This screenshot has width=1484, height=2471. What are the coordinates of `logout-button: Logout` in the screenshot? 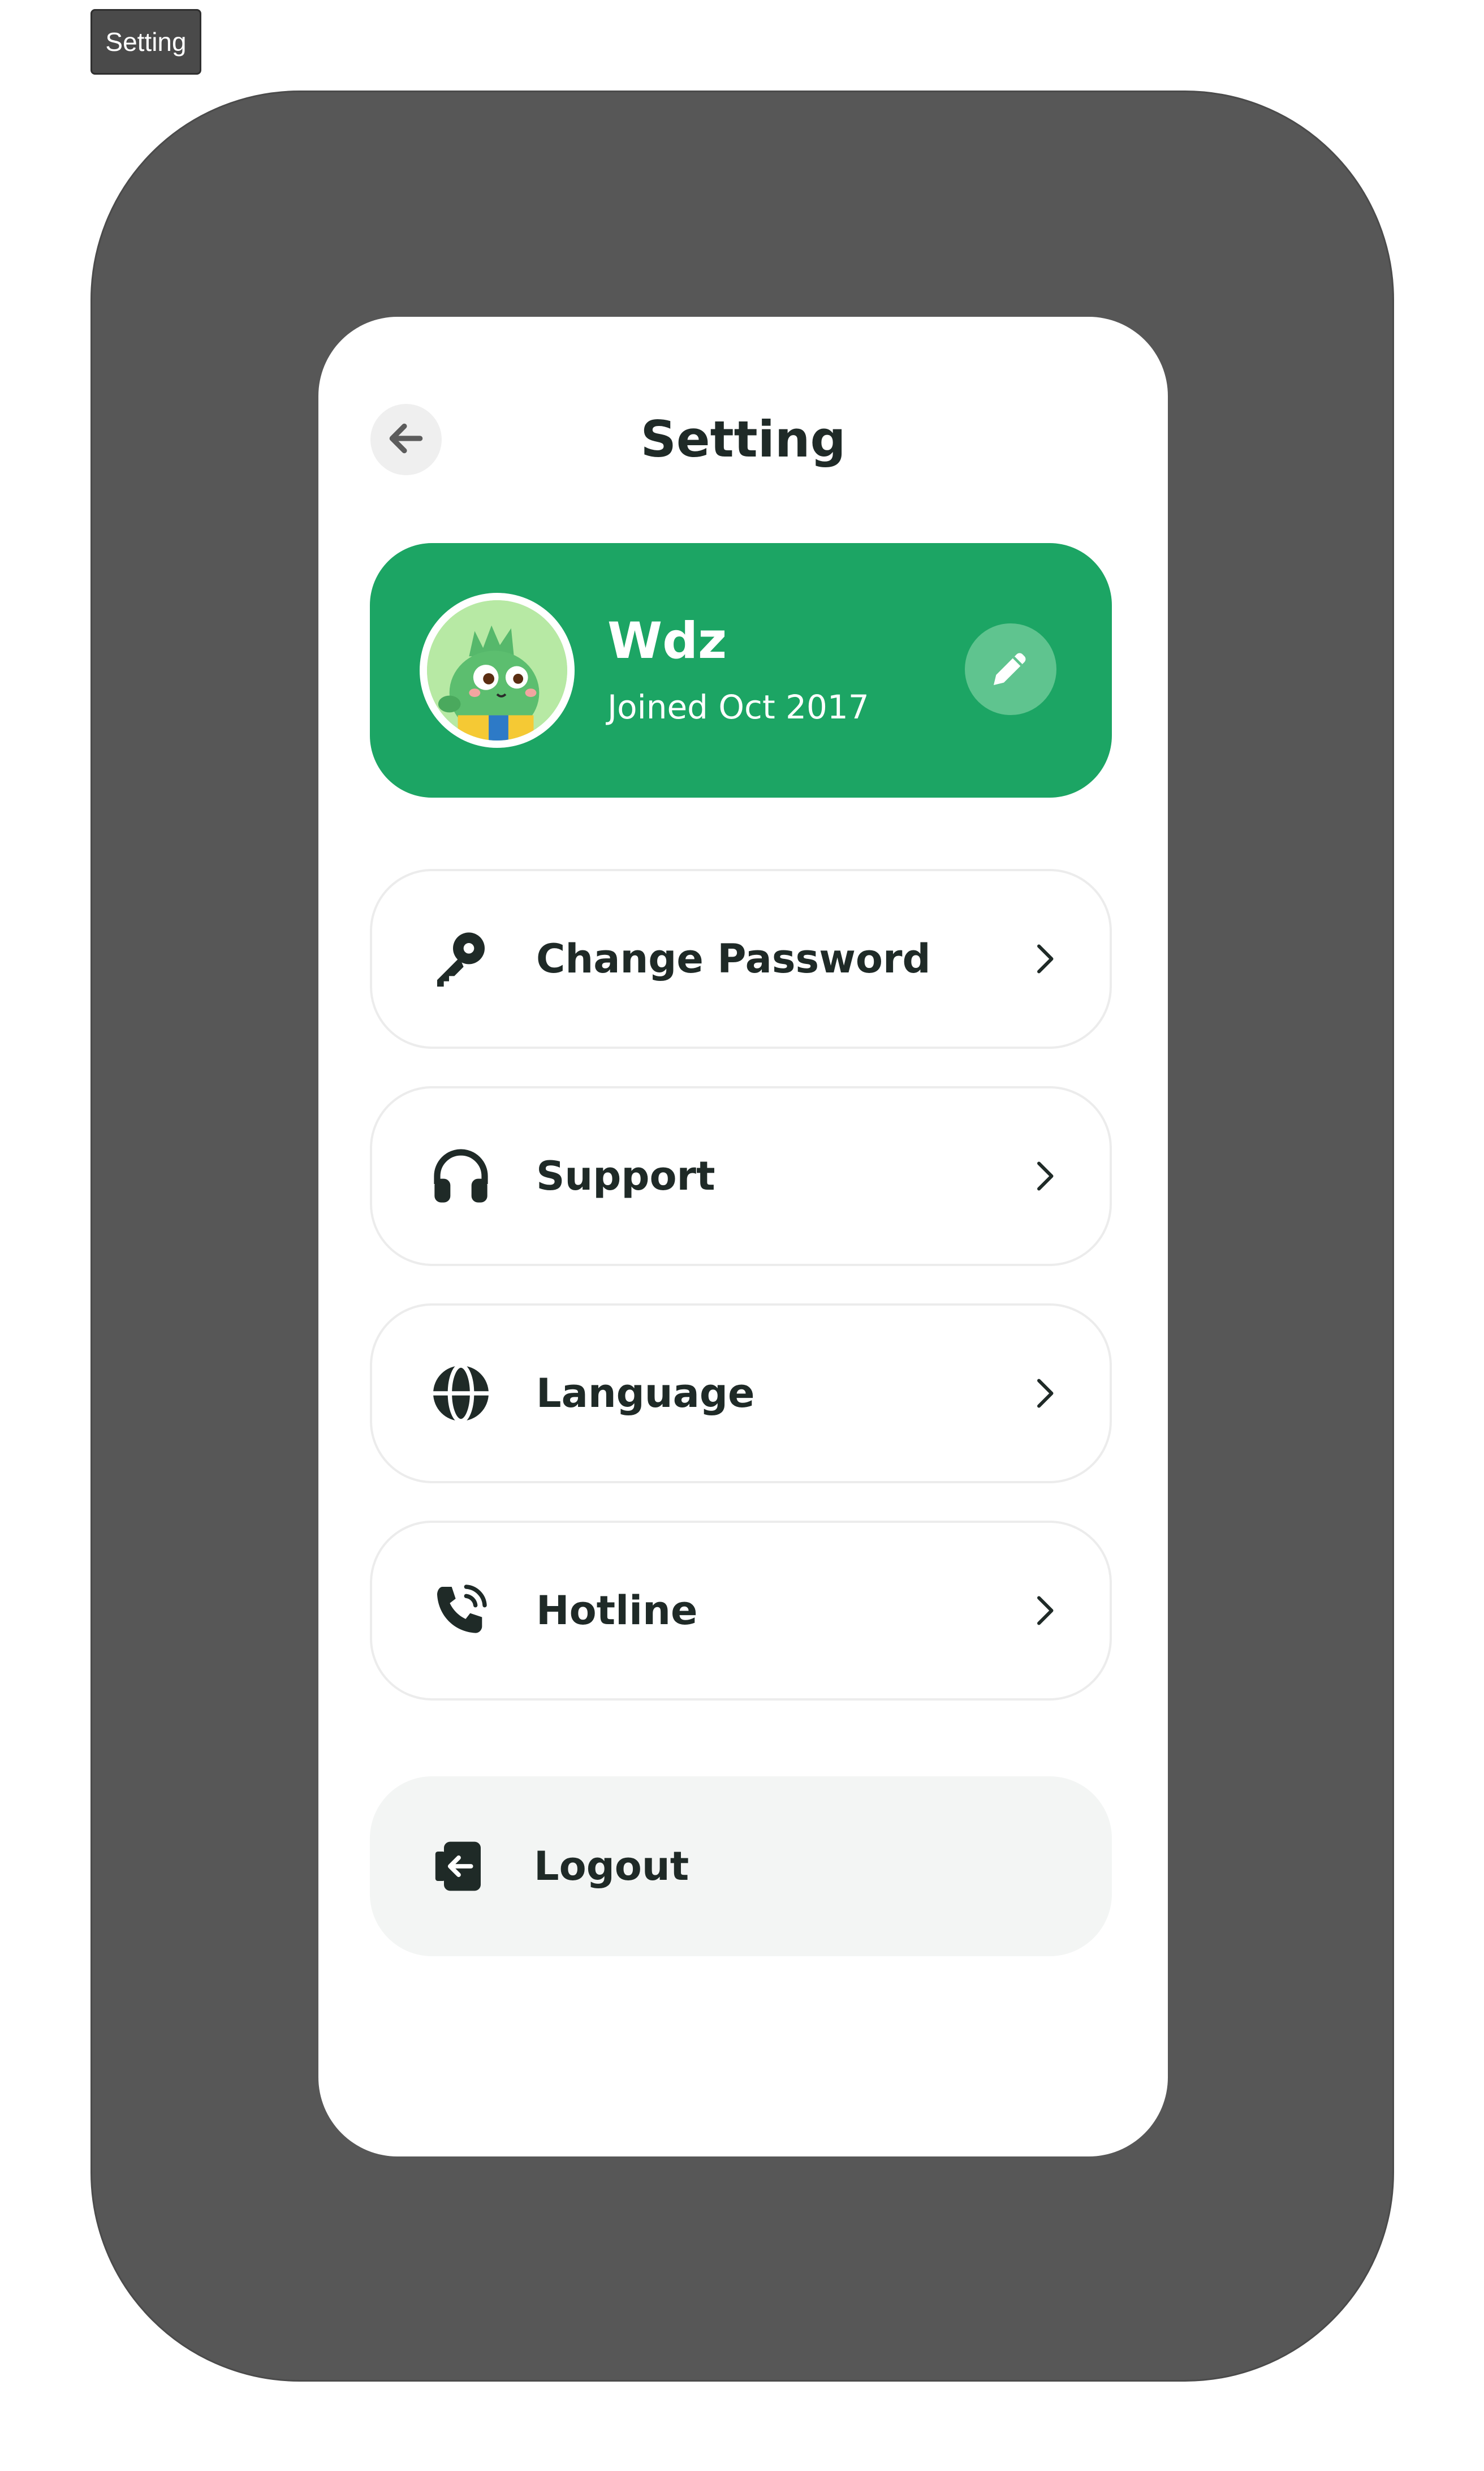 It's located at (741, 1866).